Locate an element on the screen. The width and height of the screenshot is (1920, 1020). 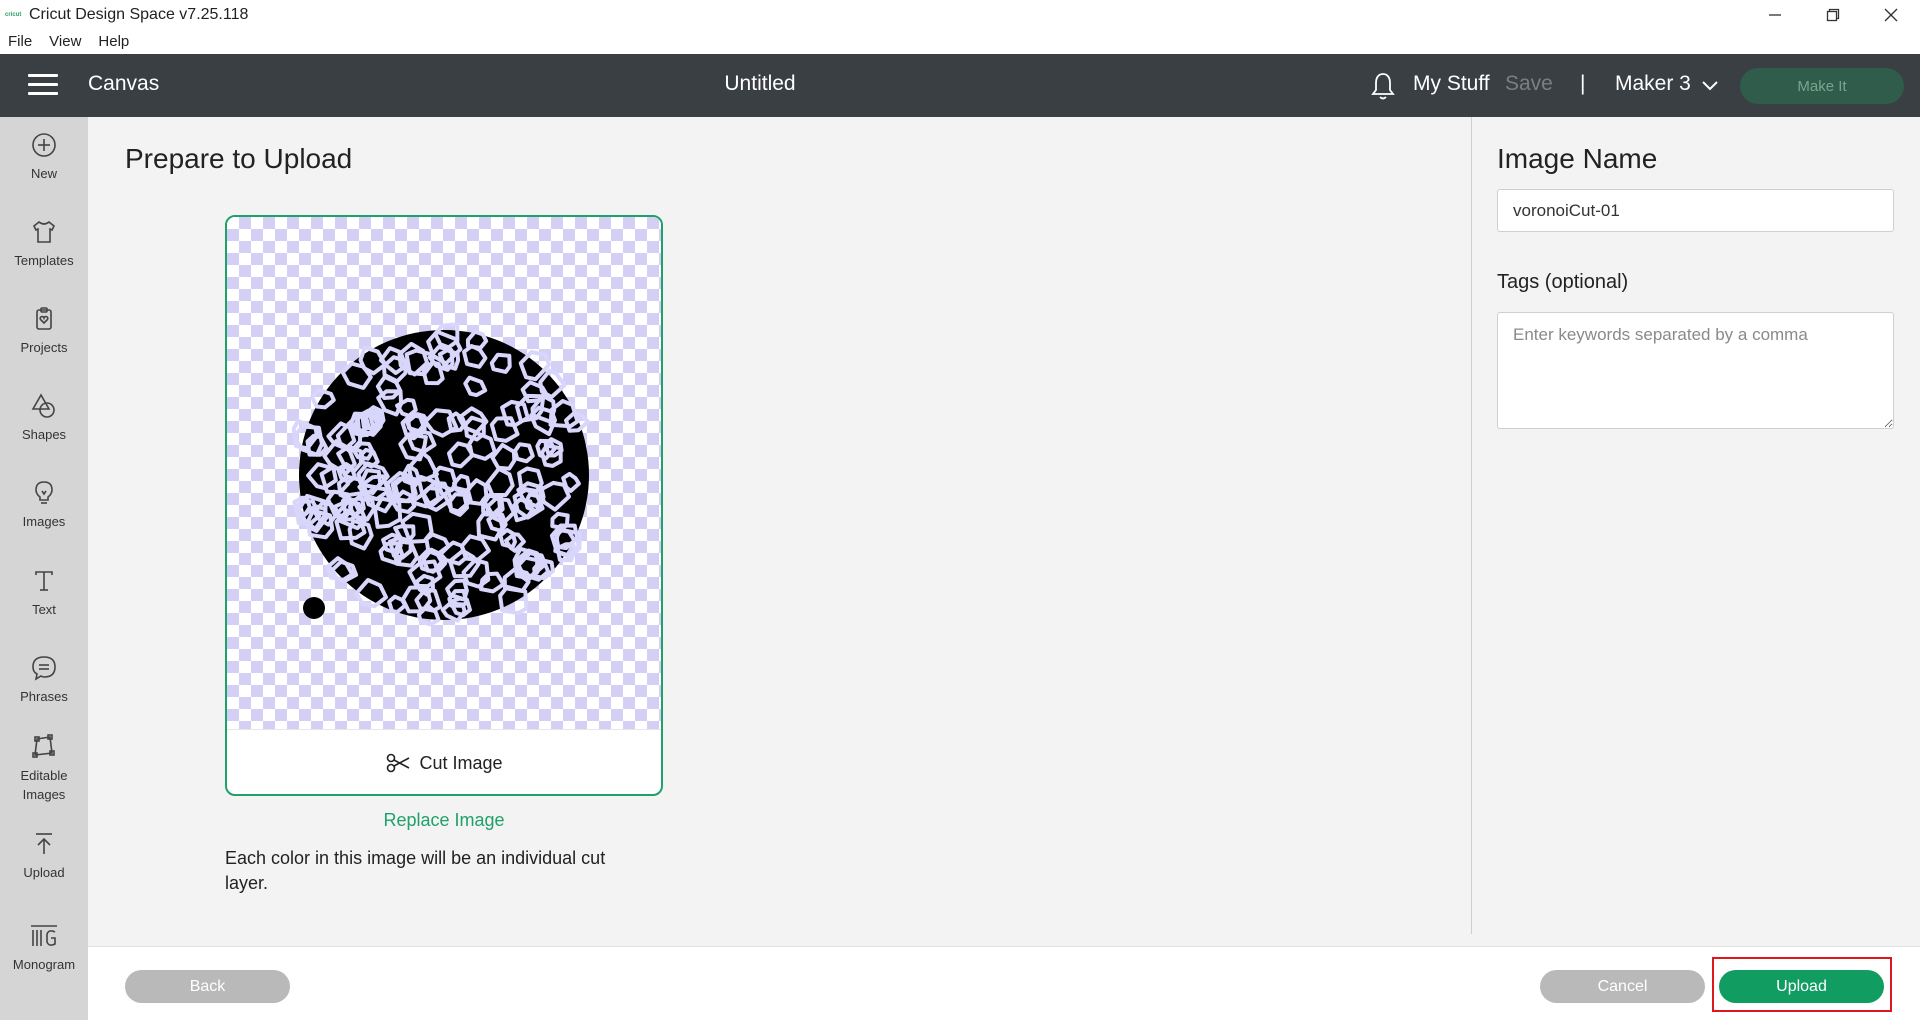
replace-image-link: Replace Image is located at coordinates (444, 820).